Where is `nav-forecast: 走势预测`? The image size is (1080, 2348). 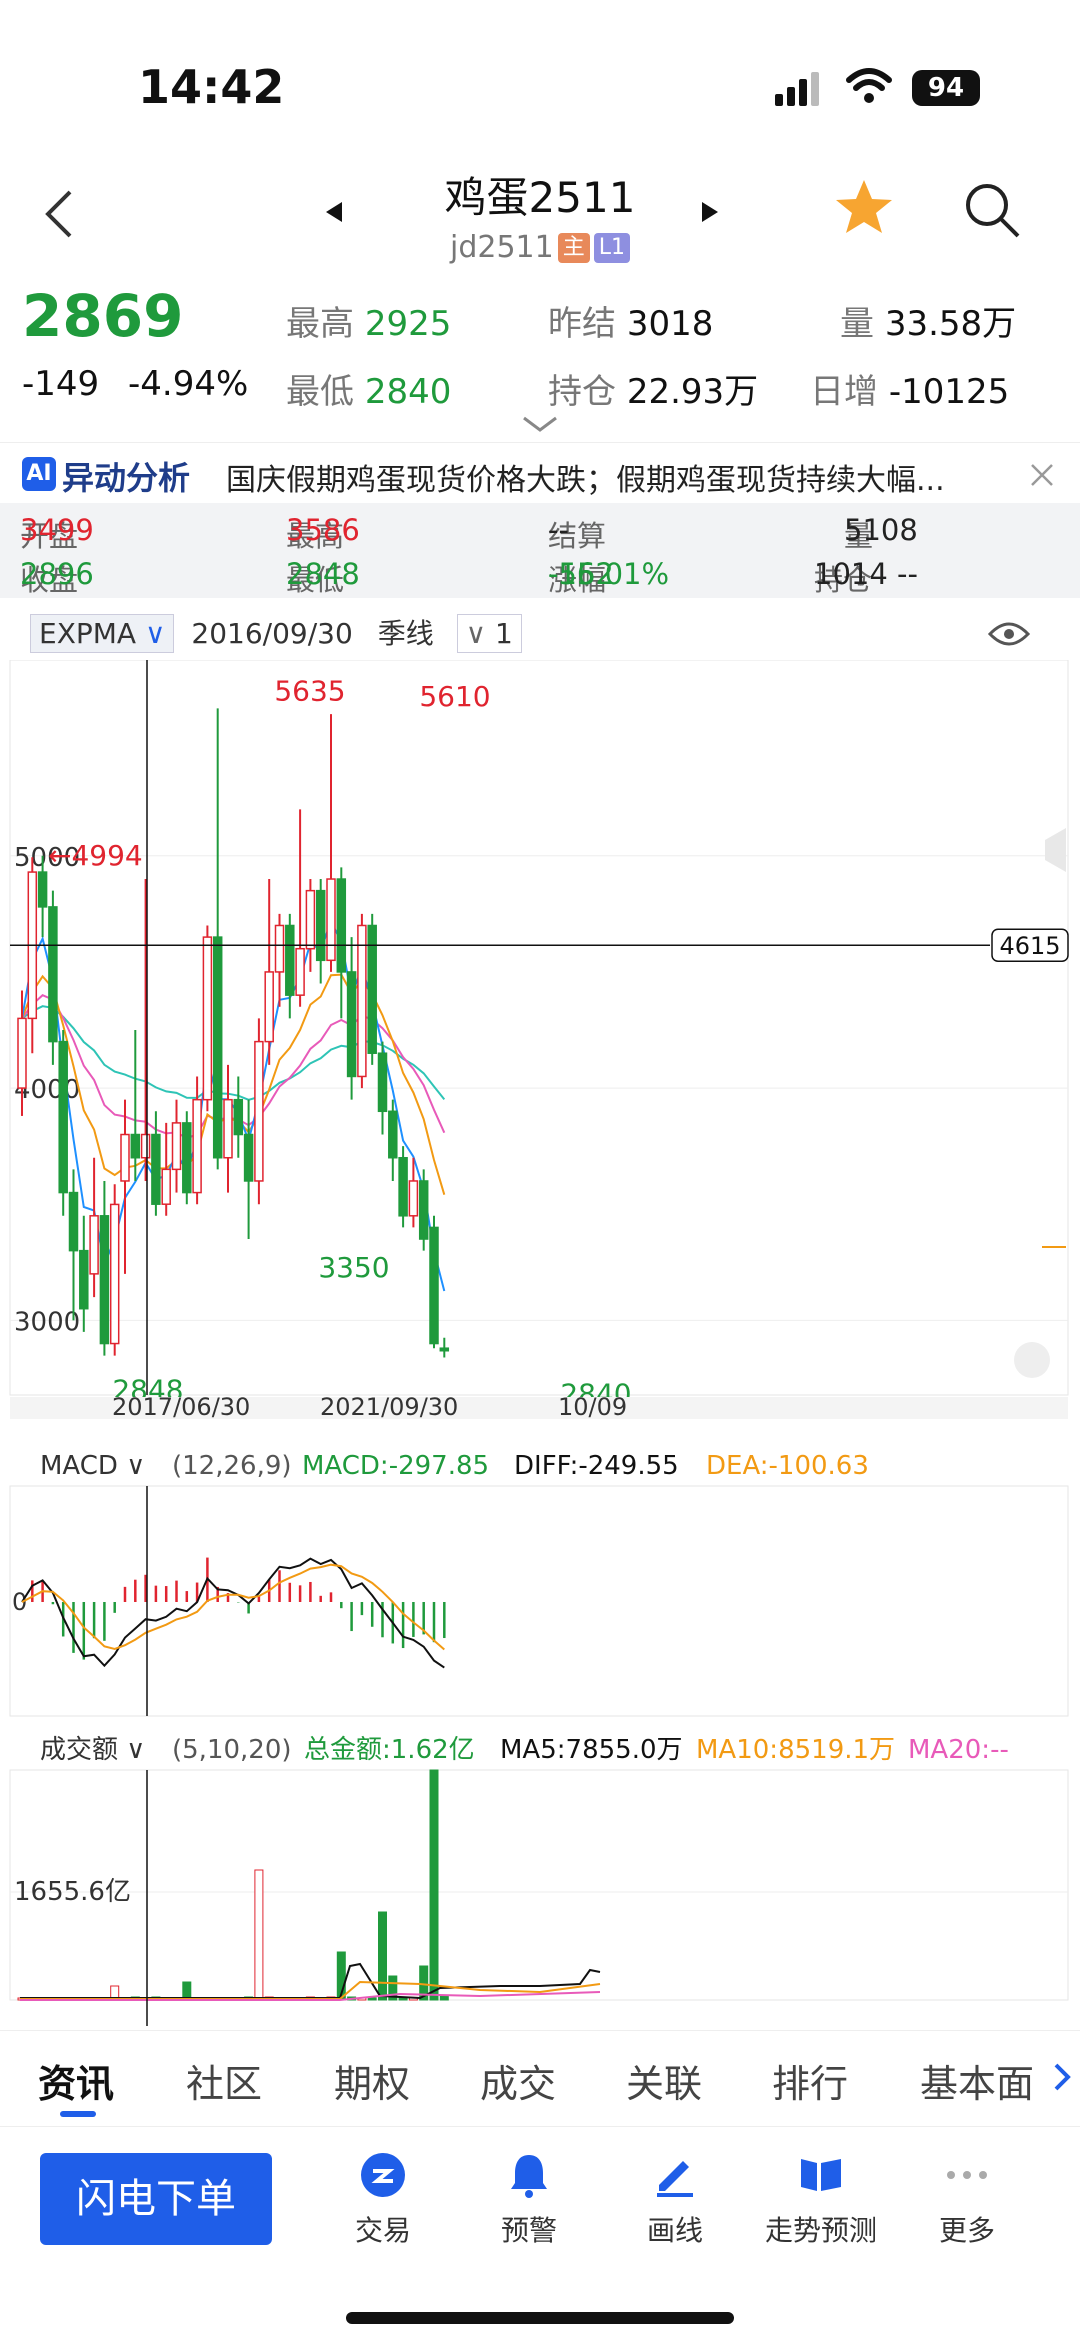 nav-forecast: 走势预测 is located at coordinates (821, 2200).